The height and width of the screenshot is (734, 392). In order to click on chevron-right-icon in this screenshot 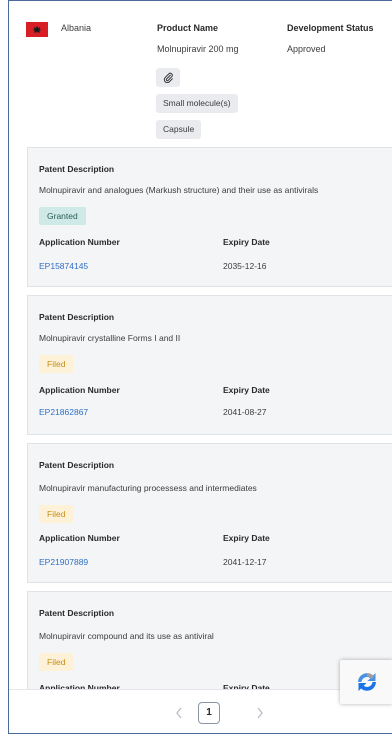, I will do `click(260, 713)`.